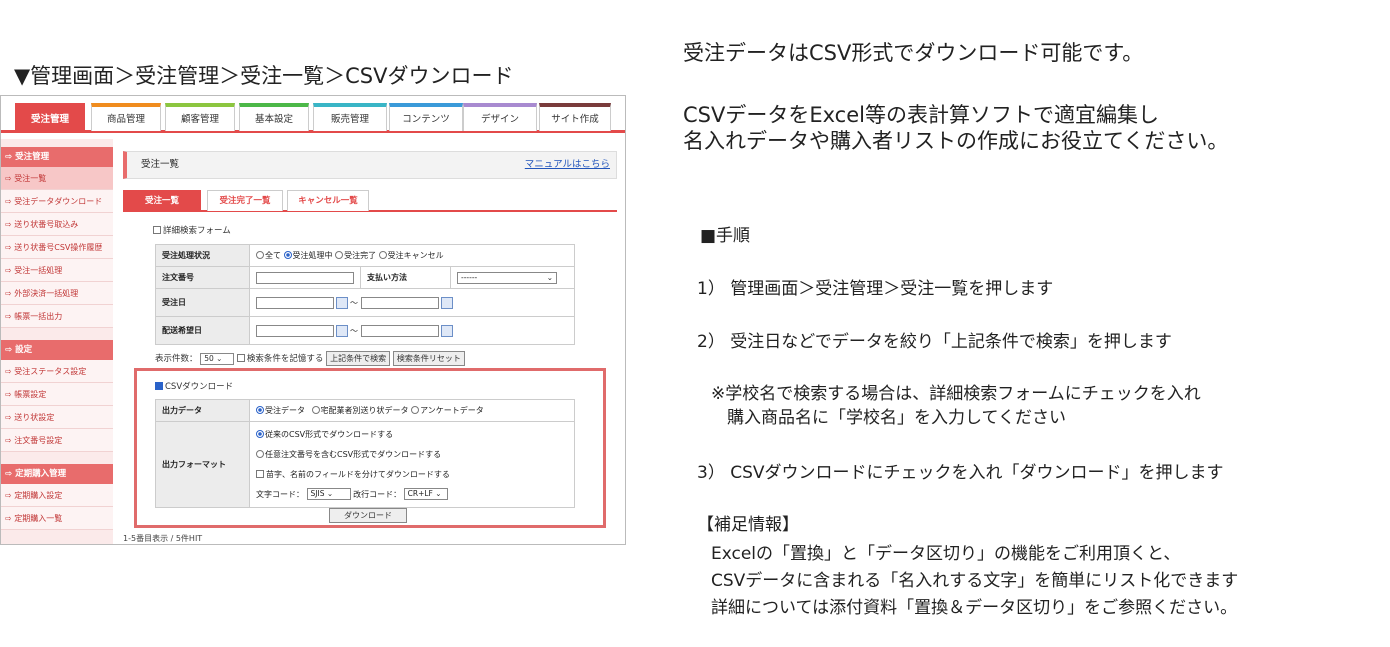 The image size is (1390, 647). Describe the element at coordinates (946, 554) in the screenshot. I see `supplement-line-1: Excelの「置換」と「データ区切り」の機能をご利用頂くと、` at that location.